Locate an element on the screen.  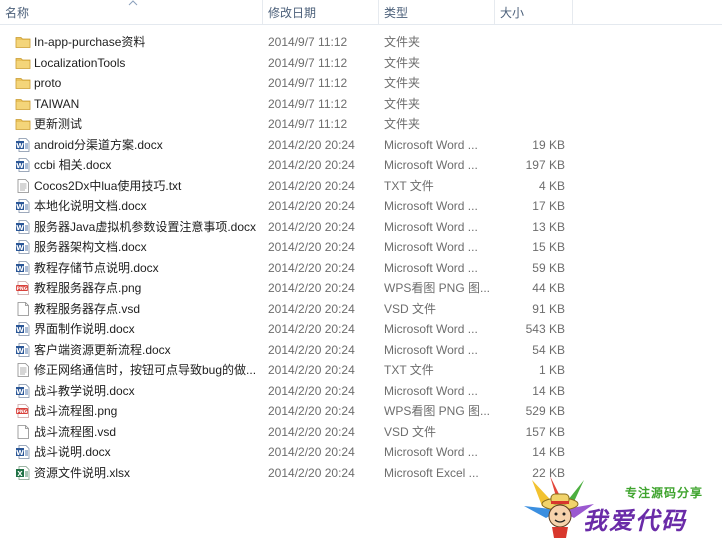
file-size: 91 KB is located at coordinates (548, 308).